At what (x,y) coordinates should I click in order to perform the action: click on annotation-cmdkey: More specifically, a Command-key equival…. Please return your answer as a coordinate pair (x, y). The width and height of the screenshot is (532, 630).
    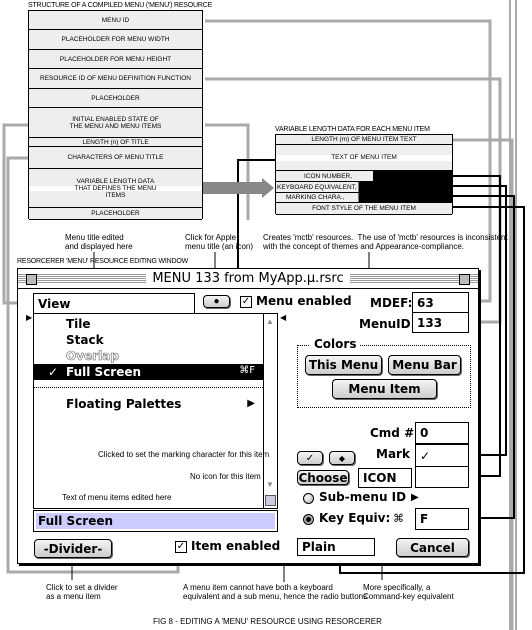
    Looking at the image, I should click on (408, 592).